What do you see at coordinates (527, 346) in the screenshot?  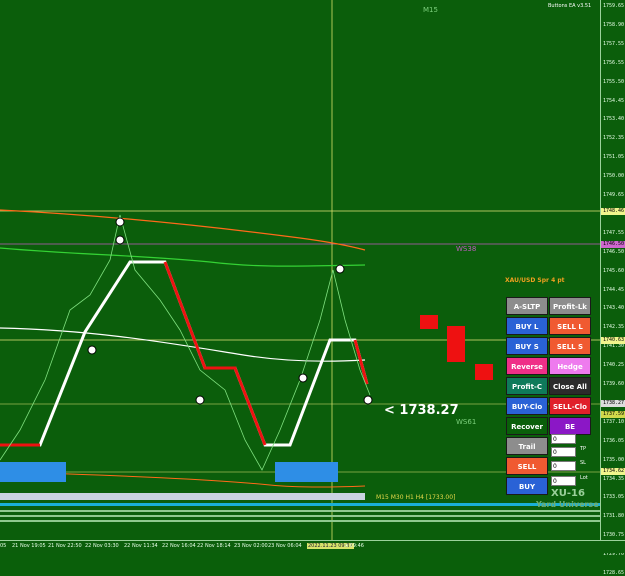 I see `buy-s-button: BUY S` at bounding box center [527, 346].